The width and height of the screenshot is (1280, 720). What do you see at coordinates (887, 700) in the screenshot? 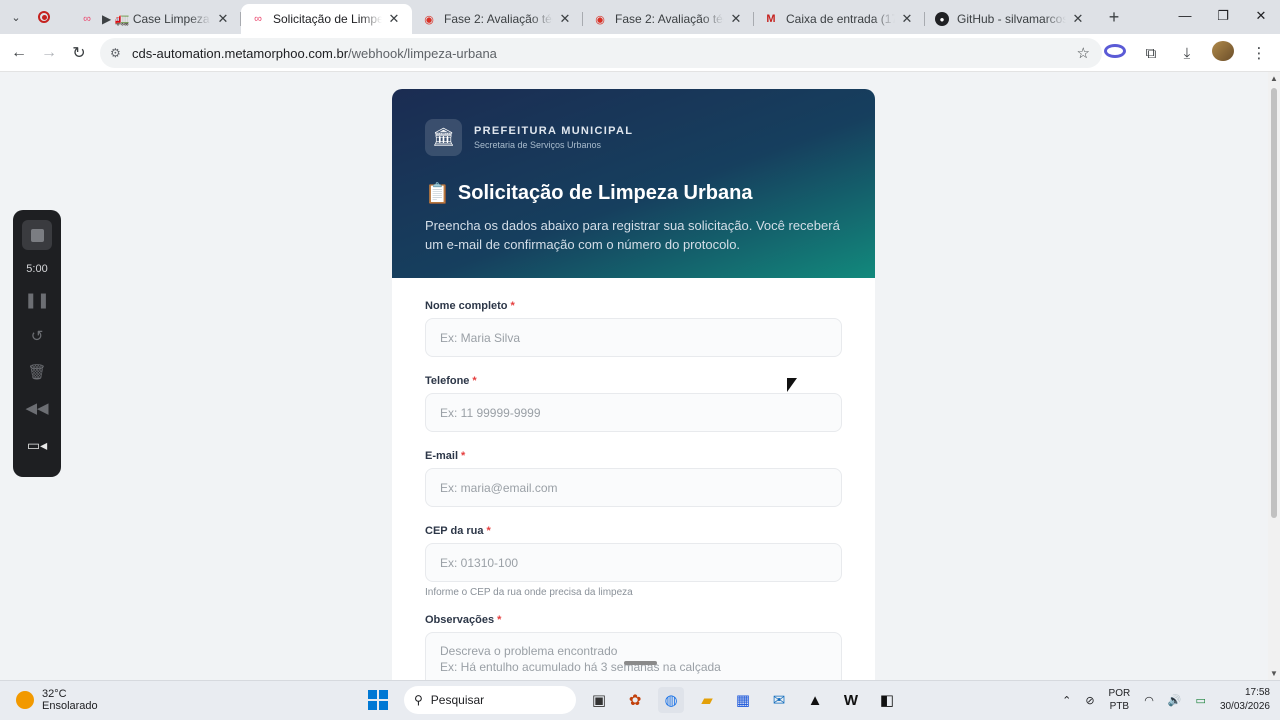
I see `terminal-icon: ◧` at bounding box center [887, 700].